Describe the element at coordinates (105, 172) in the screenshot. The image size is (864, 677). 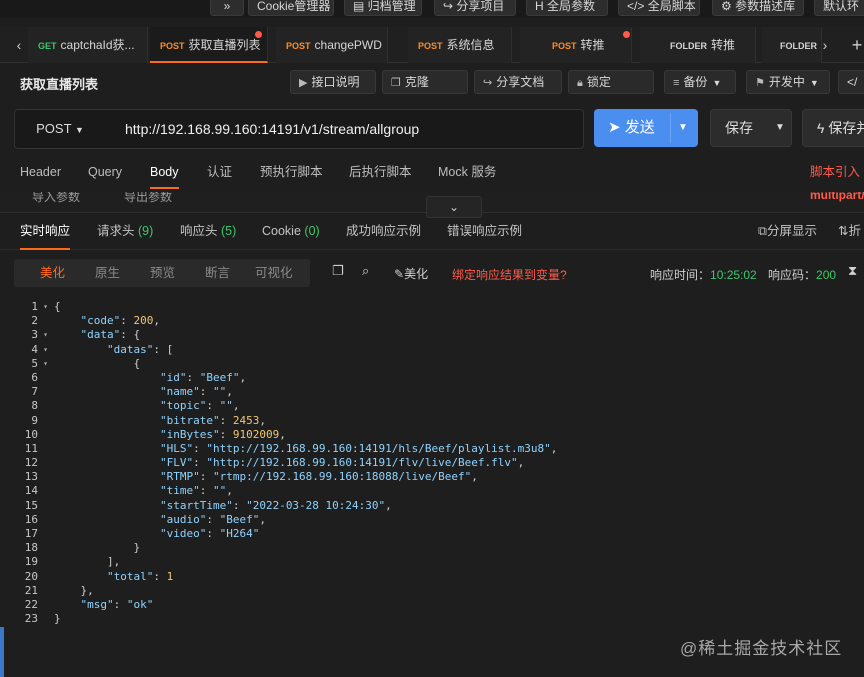
I see `tab-query: Query` at that location.